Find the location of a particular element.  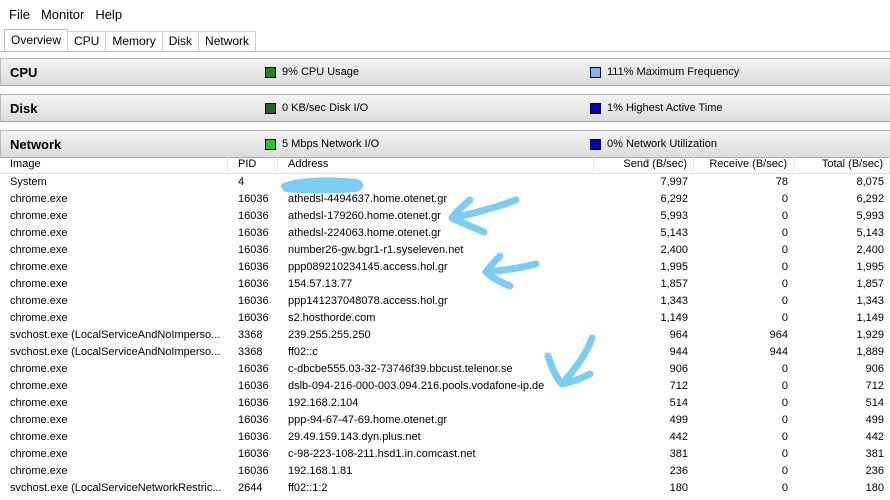

cell-send: 236 is located at coordinates (678, 471).